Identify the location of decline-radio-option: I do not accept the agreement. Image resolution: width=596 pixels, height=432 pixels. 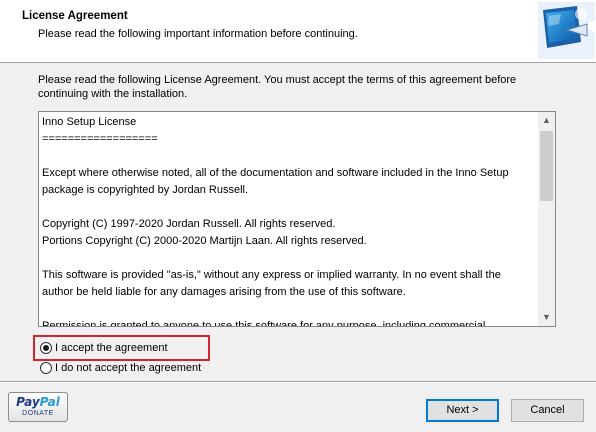
(120, 368).